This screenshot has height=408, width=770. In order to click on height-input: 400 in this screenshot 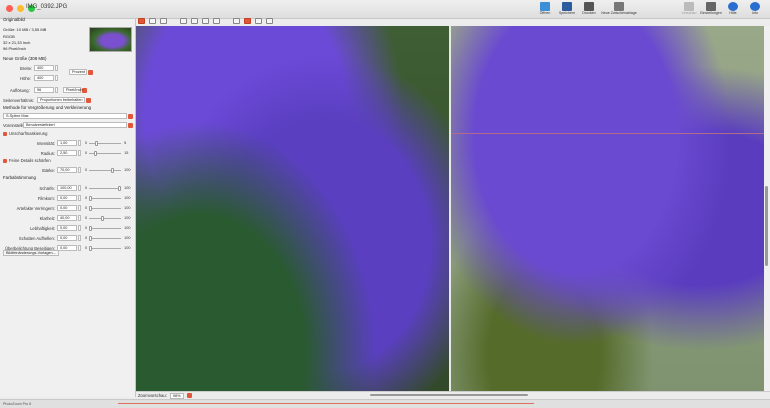, I will do `click(44, 78)`.